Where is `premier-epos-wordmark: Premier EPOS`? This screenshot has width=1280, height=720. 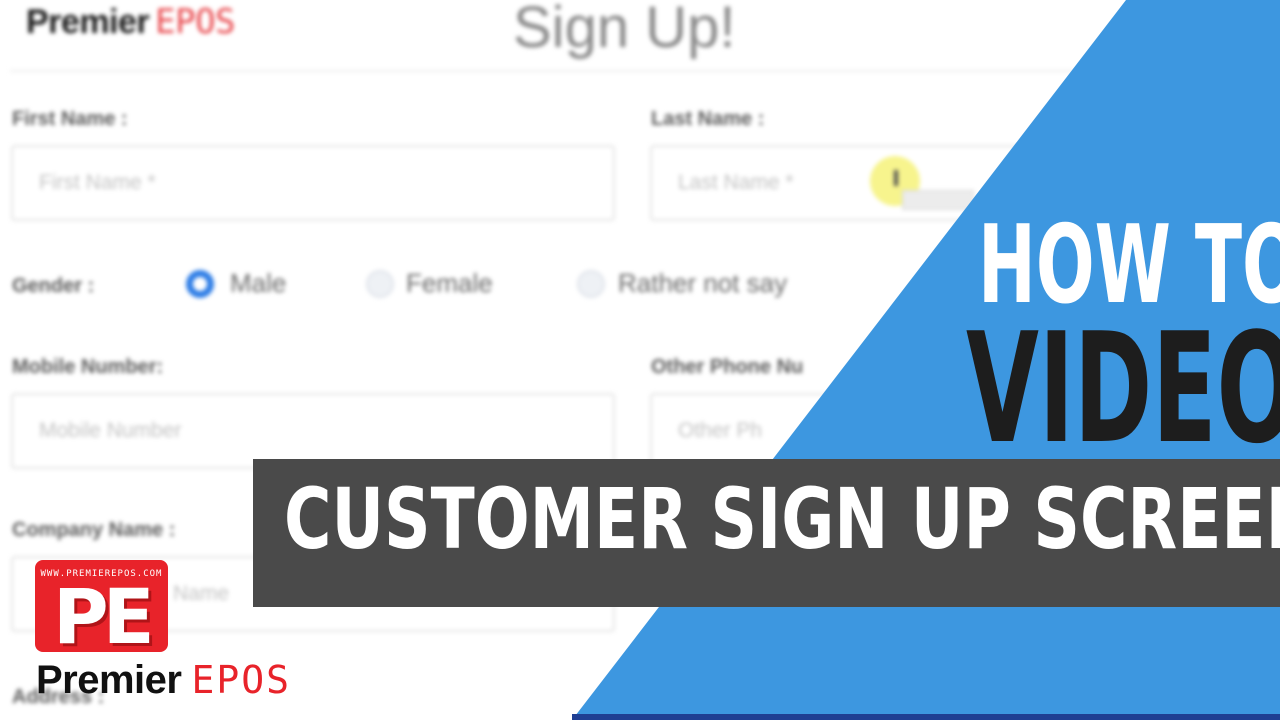 premier-epos-wordmark: Premier EPOS is located at coordinates (163, 680).